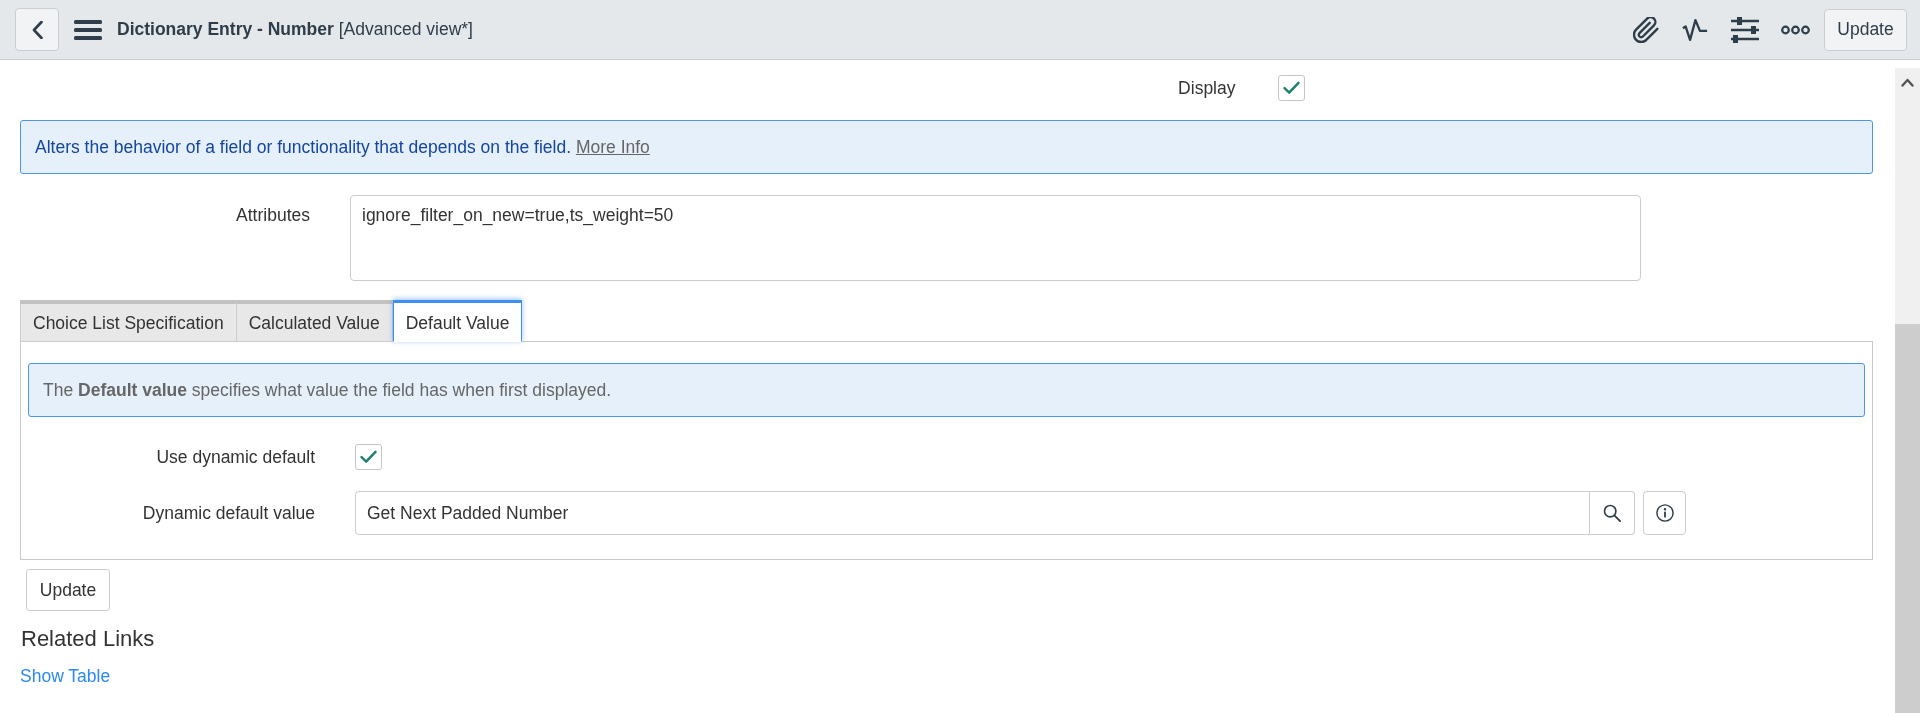  What do you see at coordinates (272, 215) in the screenshot?
I see `field-label: Attributes` at bounding box center [272, 215].